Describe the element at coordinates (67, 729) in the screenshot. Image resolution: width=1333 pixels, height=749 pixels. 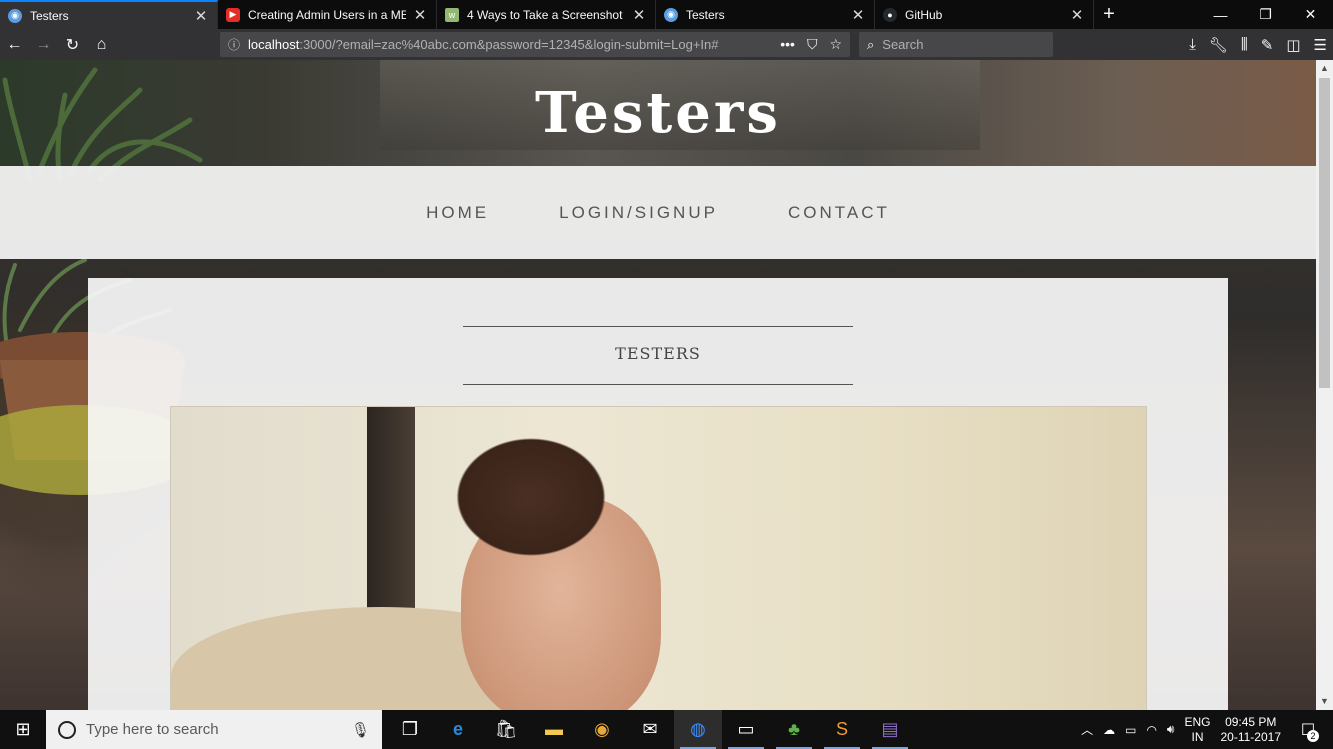
I see `cortana-icon` at that location.